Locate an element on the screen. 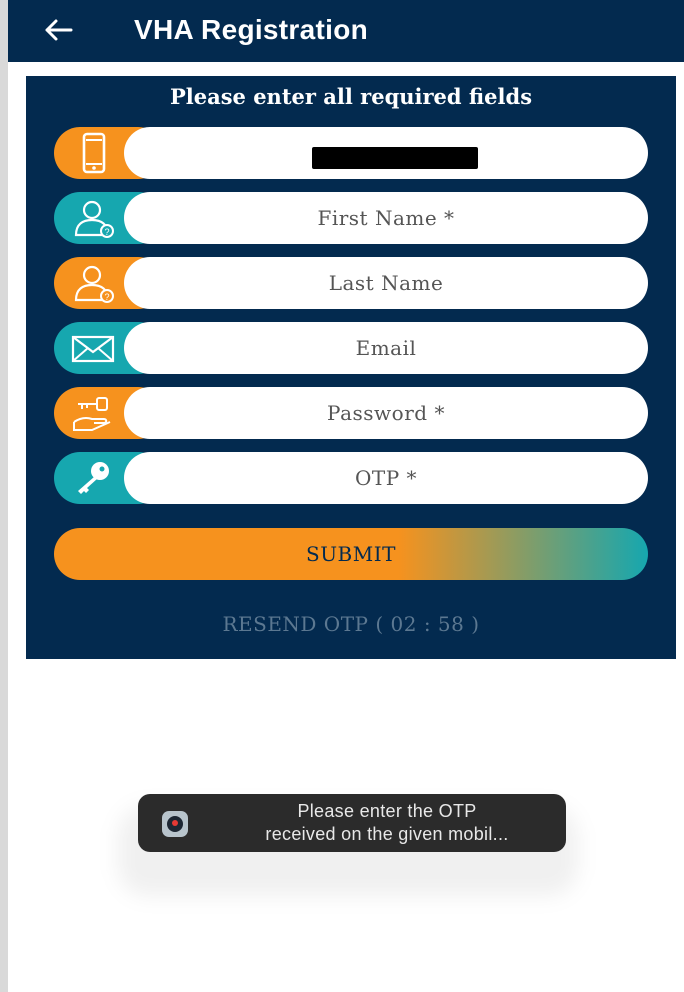 This screenshot has height=992, width=684. last-name-field-row: ? is located at coordinates (351, 283).